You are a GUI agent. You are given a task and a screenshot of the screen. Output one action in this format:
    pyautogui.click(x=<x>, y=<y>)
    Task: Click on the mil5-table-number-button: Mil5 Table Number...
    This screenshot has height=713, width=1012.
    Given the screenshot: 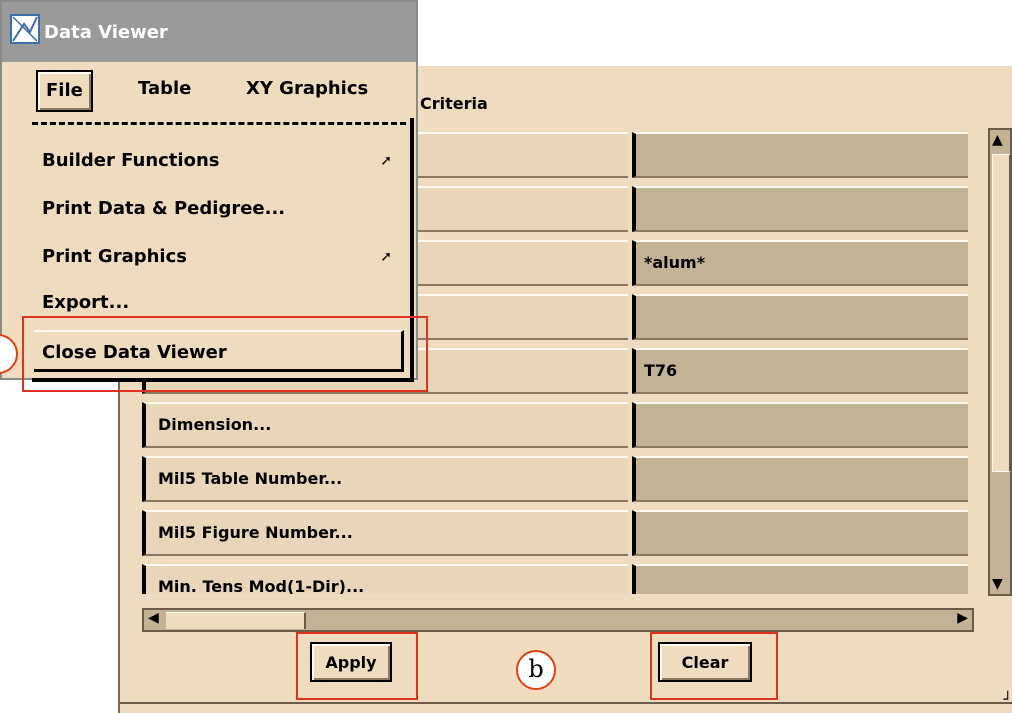 What is the action you would take?
    pyautogui.click(x=385, y=479)
    